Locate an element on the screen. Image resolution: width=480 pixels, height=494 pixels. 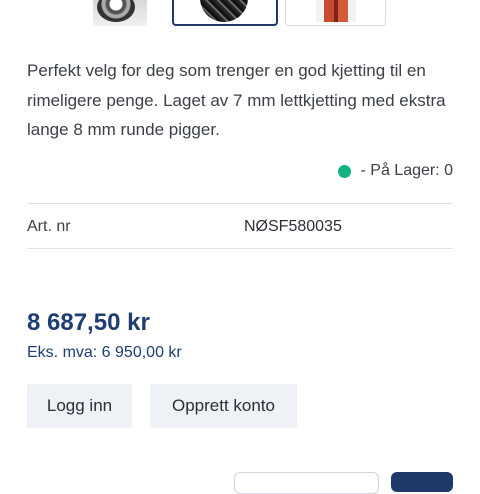
stock-label: - På Lager: 0 is located at coordinates (407, 170).